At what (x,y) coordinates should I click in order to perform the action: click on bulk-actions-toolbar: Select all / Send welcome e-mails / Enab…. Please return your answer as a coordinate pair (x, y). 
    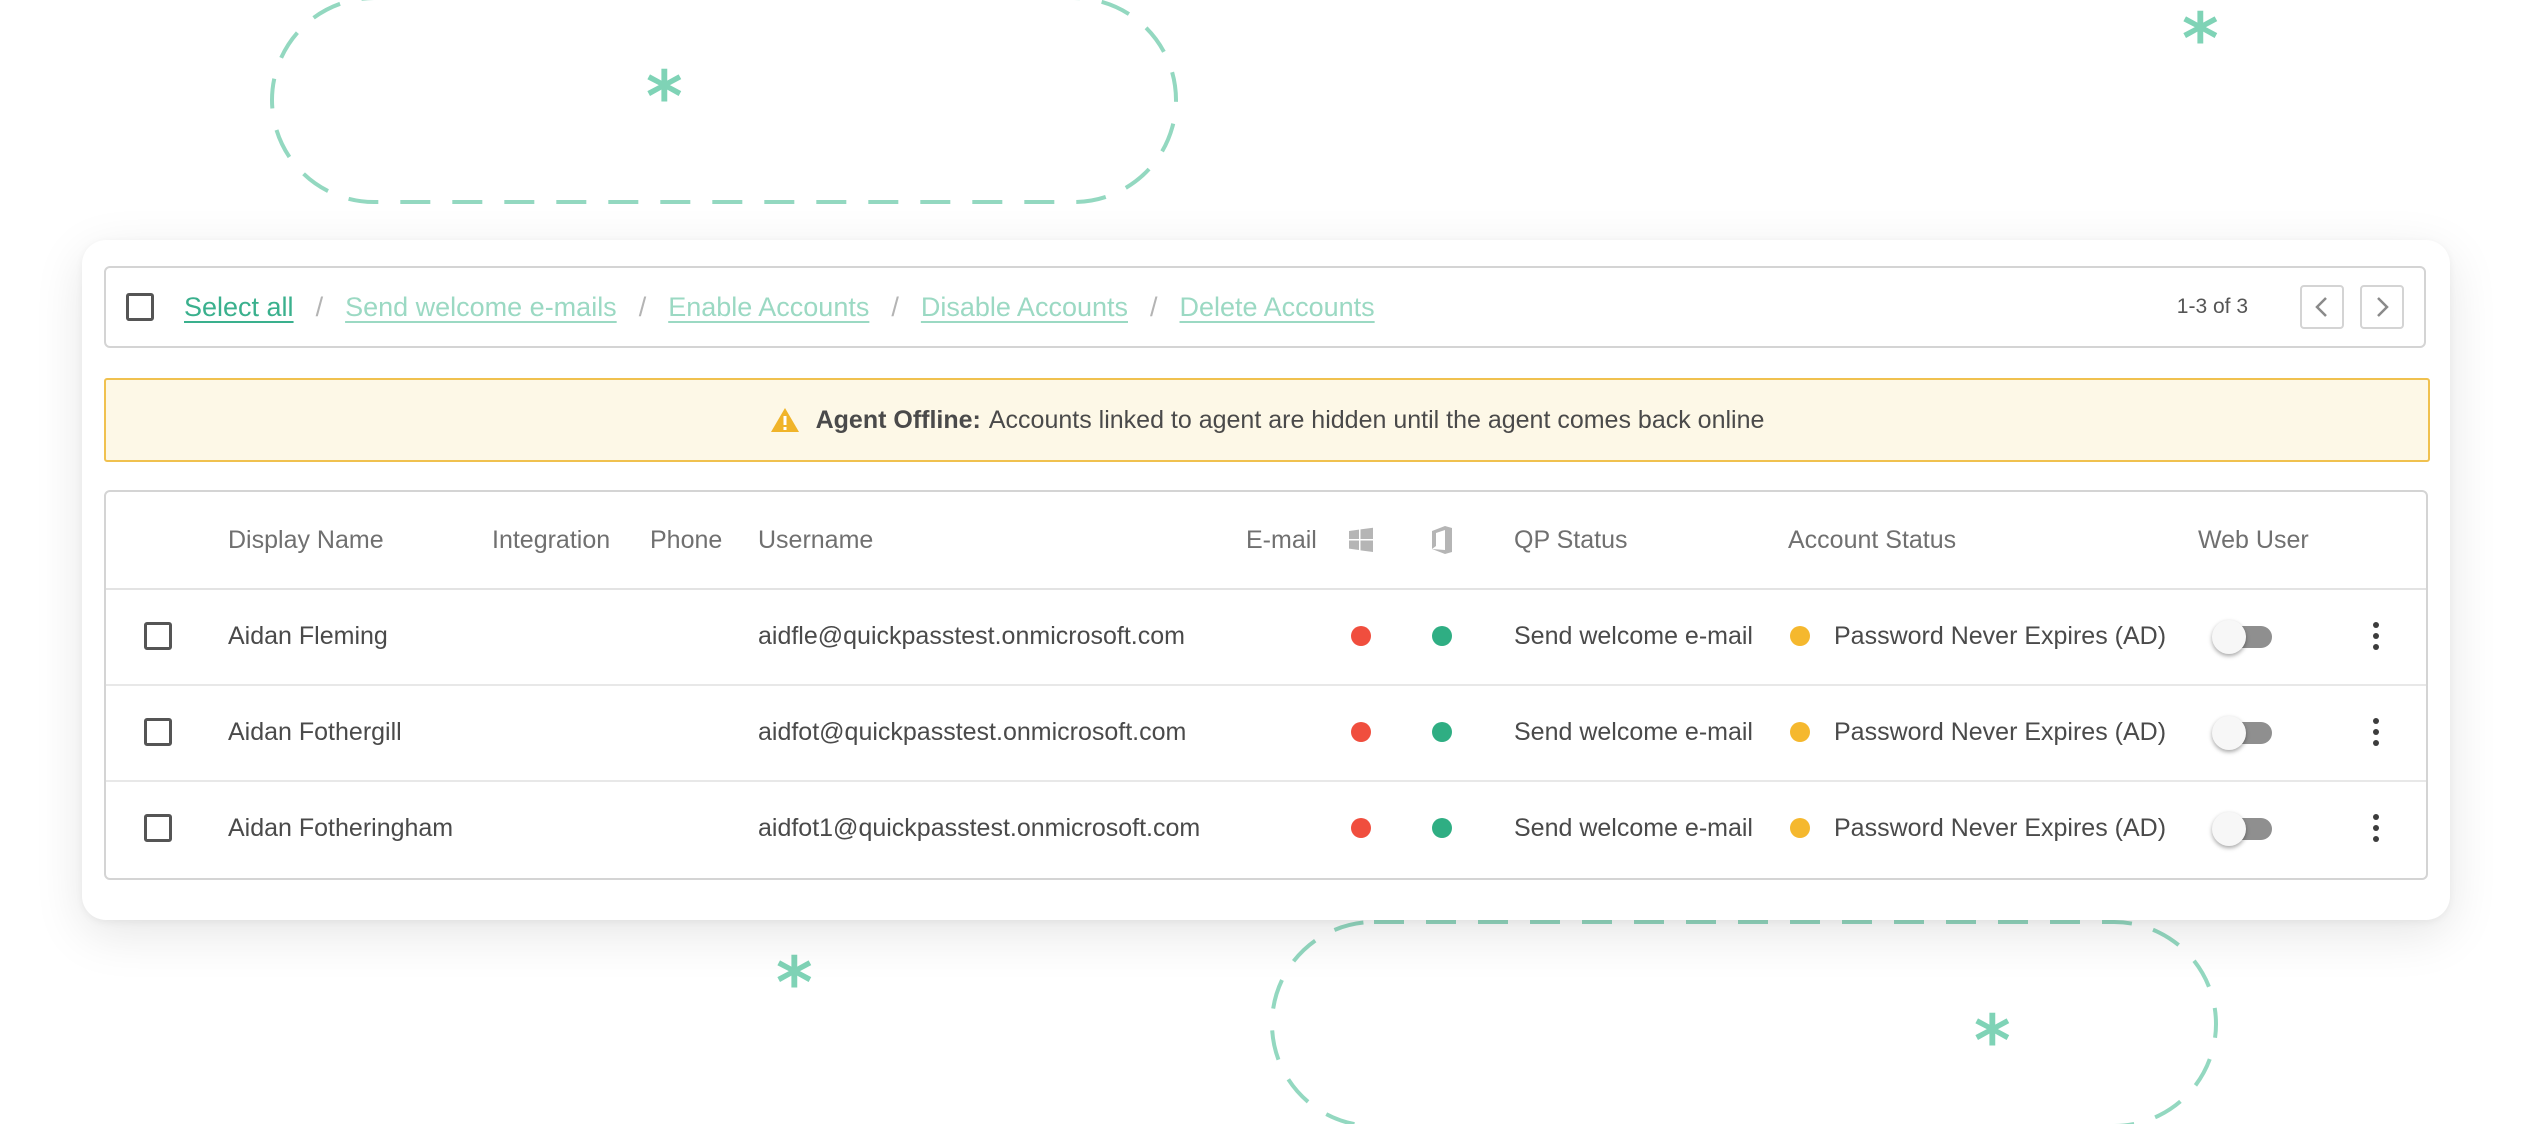
    Looking at the image, I should click on (1265, 307).